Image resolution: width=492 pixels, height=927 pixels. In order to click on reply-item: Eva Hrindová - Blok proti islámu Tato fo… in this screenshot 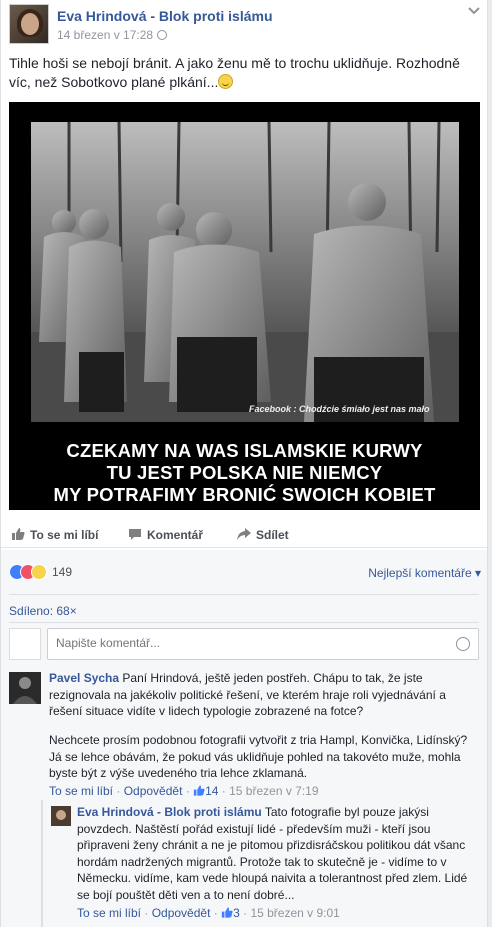, I will do `click(277, 853)`.